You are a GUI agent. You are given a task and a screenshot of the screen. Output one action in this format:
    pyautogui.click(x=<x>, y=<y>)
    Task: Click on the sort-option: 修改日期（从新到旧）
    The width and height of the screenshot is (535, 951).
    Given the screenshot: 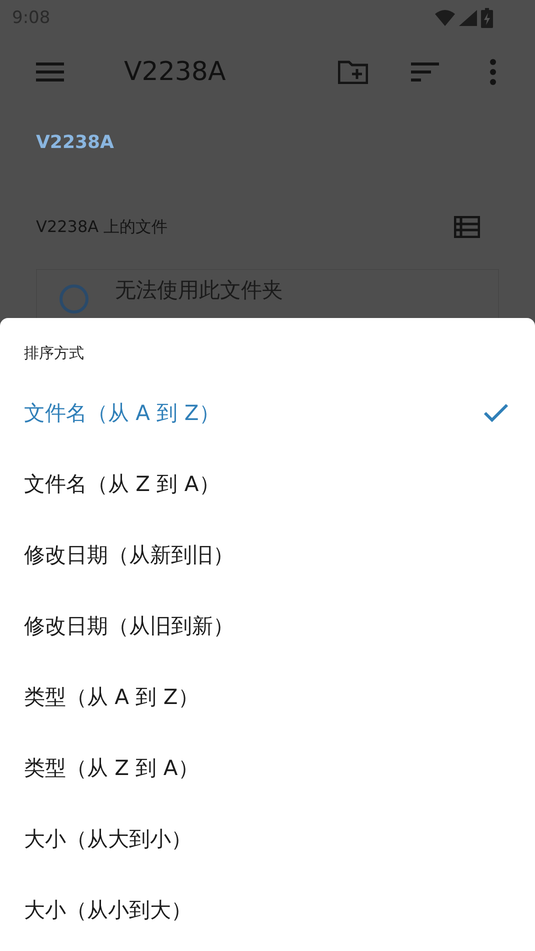 What is the action you would take?
    pyautogui.click(x=267, y=554)
    